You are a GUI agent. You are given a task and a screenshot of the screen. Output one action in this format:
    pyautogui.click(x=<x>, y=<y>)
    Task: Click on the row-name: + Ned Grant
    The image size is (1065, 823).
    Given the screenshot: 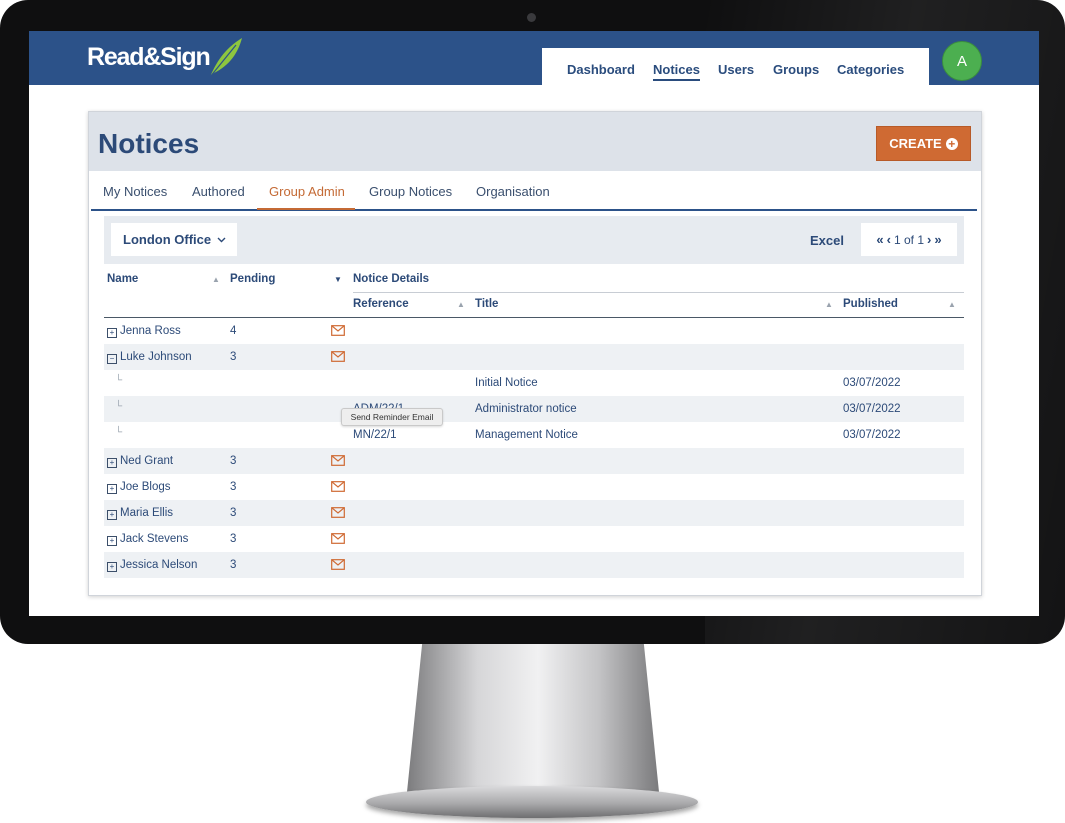 What is the action you would take?
    pyautogui.click(x=140, y=461)
    